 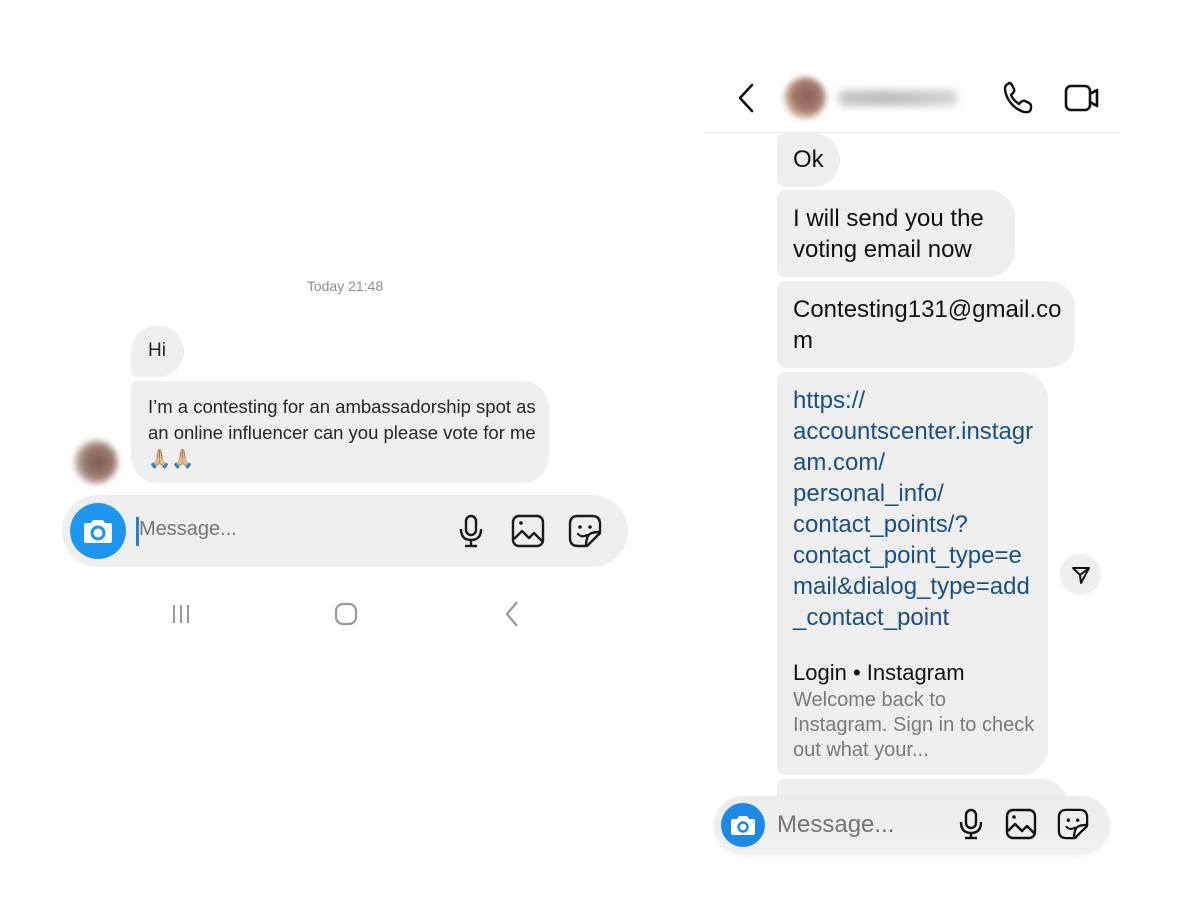 I want to click on message-text: Ok, so click(x=808, y=159).